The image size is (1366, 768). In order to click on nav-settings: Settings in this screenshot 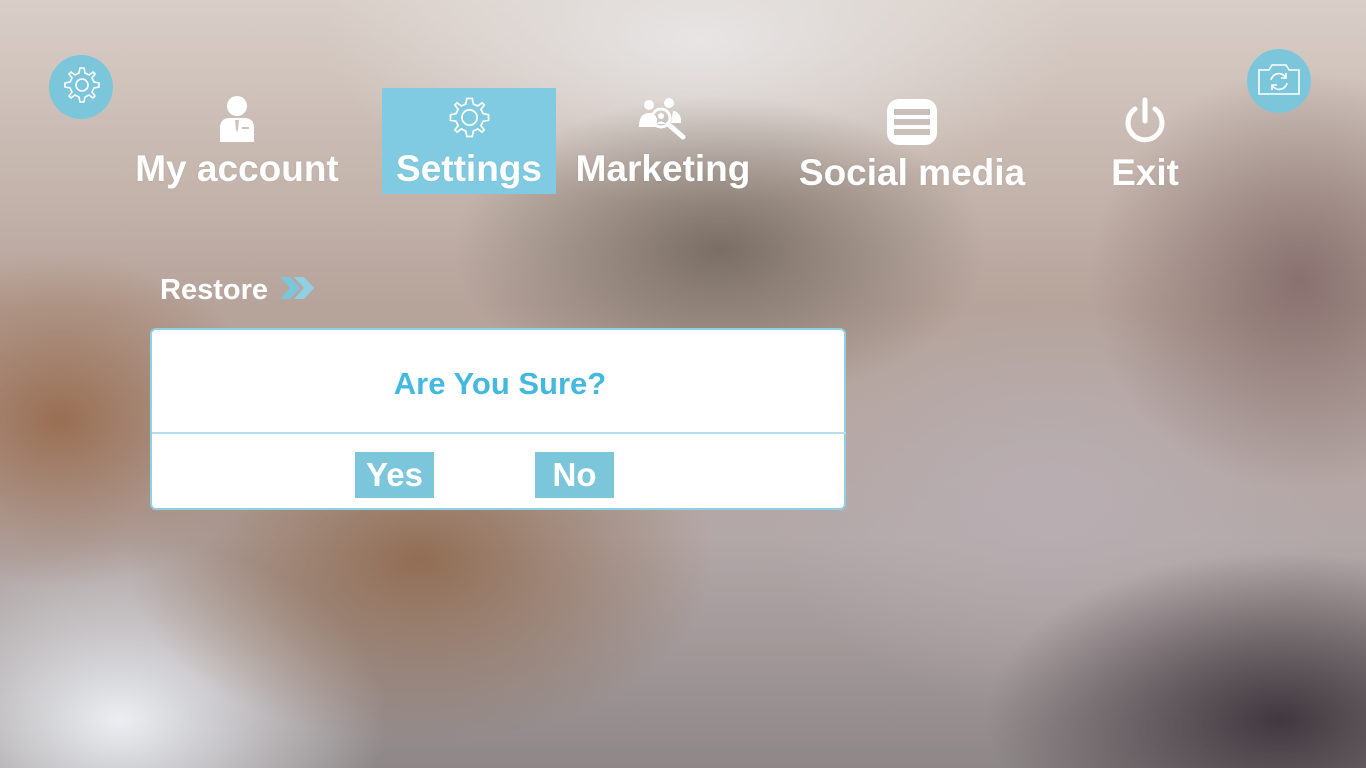, I will do `click(469, 141)`.